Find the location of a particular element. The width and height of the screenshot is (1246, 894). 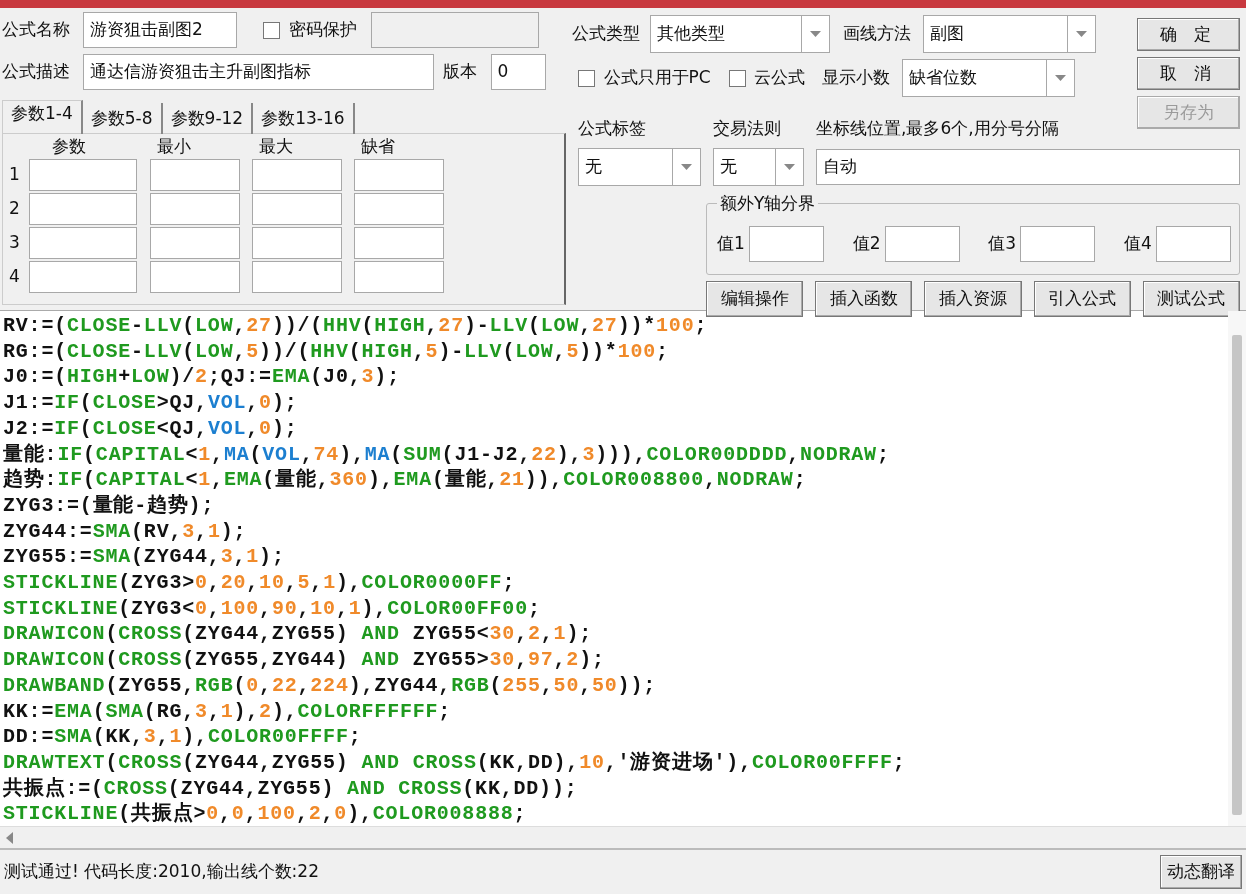

column-header: 参数 is located at coordinates (69, 147).